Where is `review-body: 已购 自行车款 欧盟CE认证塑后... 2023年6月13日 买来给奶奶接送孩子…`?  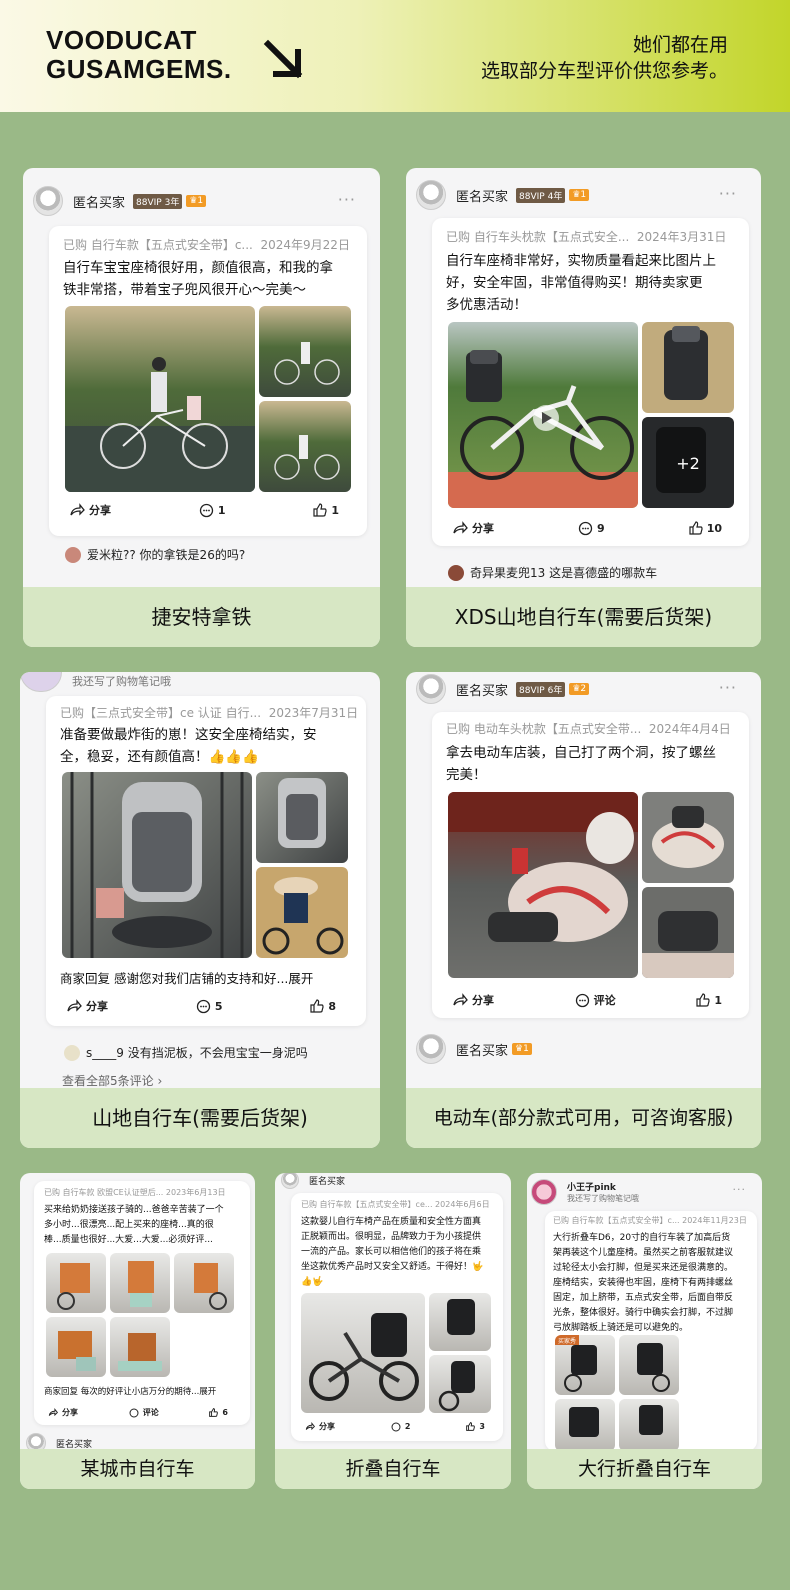
review-body: 已购 自行车款 欧盟CE认证塑后... 2023年6月13日 买来给奶奶接送孩子… is located at coordinates (142, 1303).